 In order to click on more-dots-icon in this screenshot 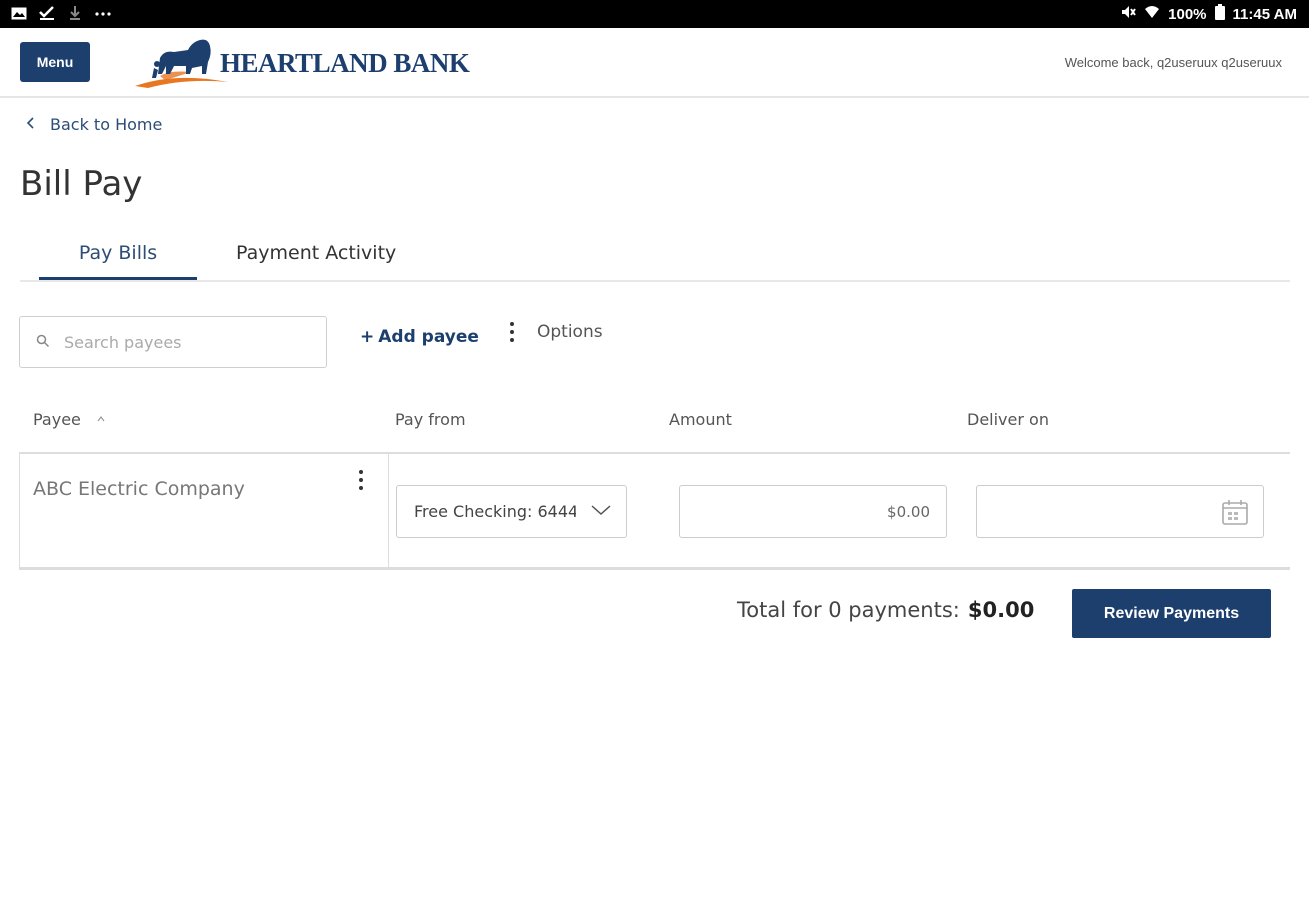, I will do `click(103, 13)`.